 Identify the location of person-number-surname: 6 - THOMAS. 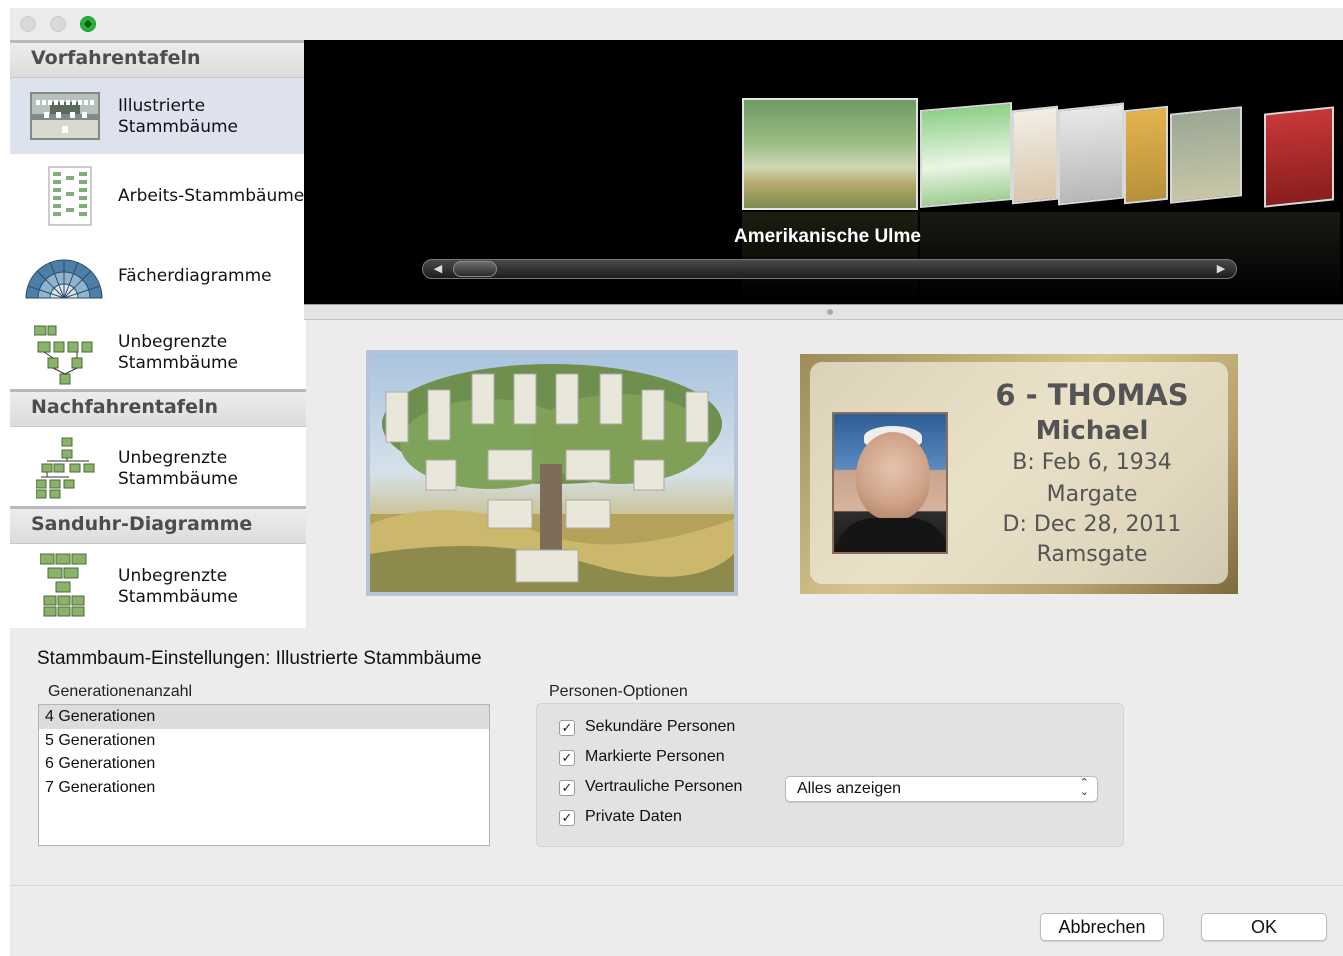
(1092, 395).